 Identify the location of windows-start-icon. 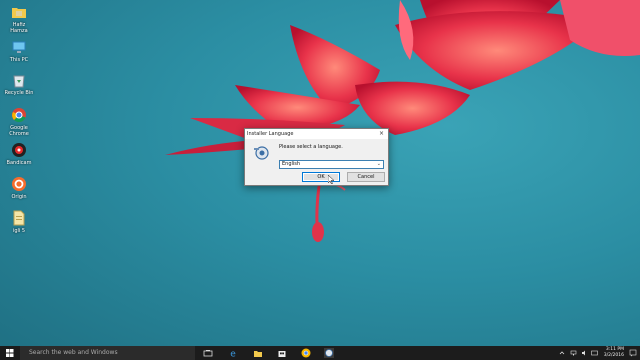
(10, 353).